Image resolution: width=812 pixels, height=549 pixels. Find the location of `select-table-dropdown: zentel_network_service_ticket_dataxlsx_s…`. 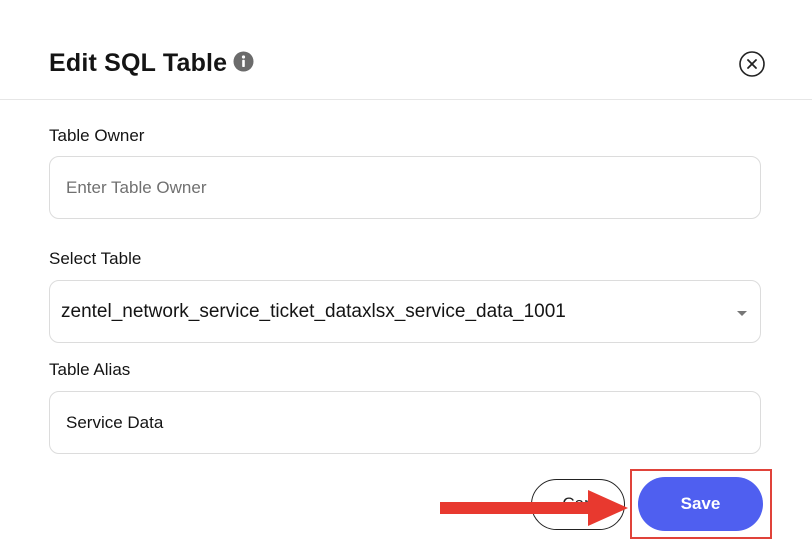

select-table-dropdown: zentel_network_service_ticket_dataxlsx_s… is located at coordinates (405, 311).